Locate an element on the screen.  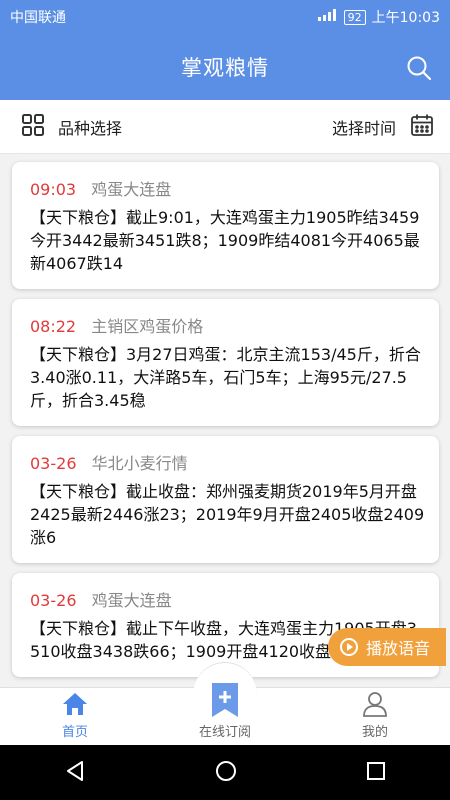
news-category: 华北小麦行情 is located at coordinates (139, 463).